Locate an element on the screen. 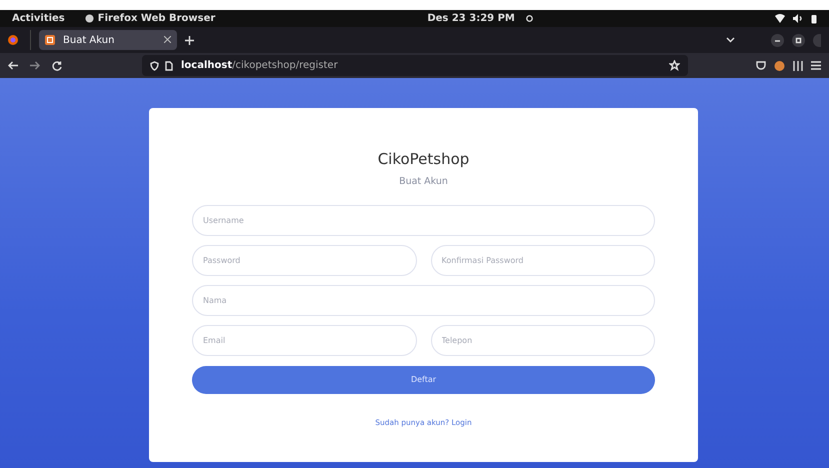 The width and height of the screenshot is (829, 468). new-tab-icon is located at coordinates (189, 40).